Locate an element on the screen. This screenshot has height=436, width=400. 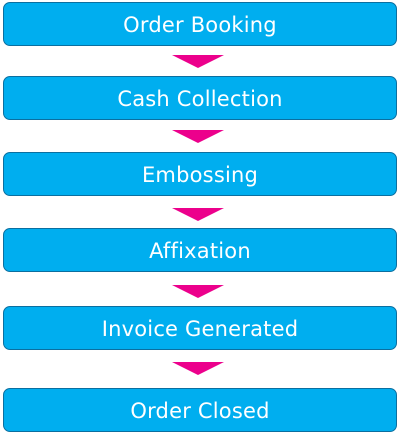
step-embossing: Embossing is located at coordinates (200, 174).